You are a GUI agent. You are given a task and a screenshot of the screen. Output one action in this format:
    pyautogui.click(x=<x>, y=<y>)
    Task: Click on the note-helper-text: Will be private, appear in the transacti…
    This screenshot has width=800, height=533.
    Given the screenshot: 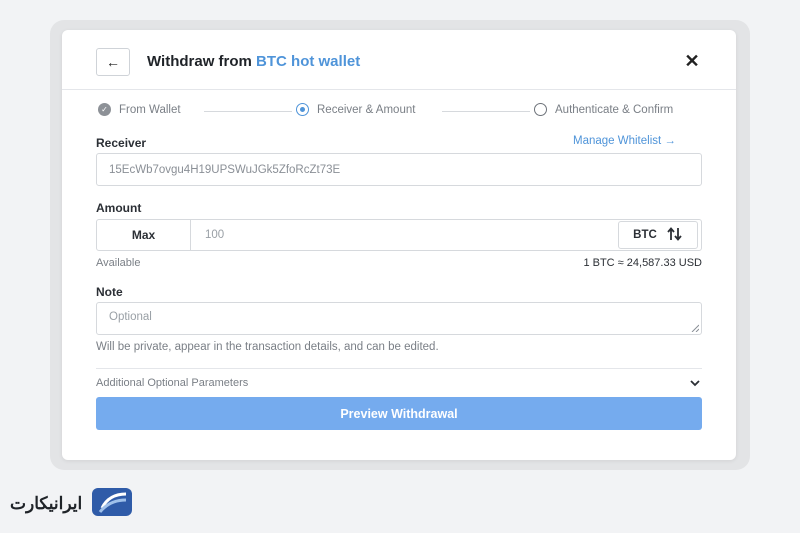 What is the action you would take?
    pyautogui.click(x=267, y=347)
    